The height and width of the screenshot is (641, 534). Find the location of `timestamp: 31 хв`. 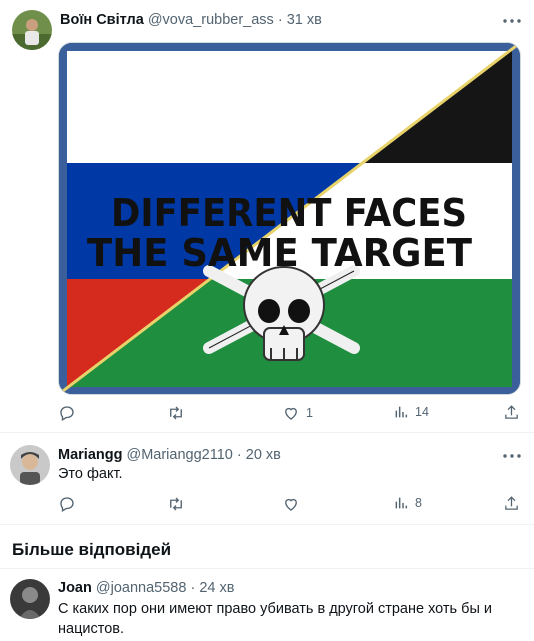

timestamp: 31 хв is located at coordinates (304, 20).